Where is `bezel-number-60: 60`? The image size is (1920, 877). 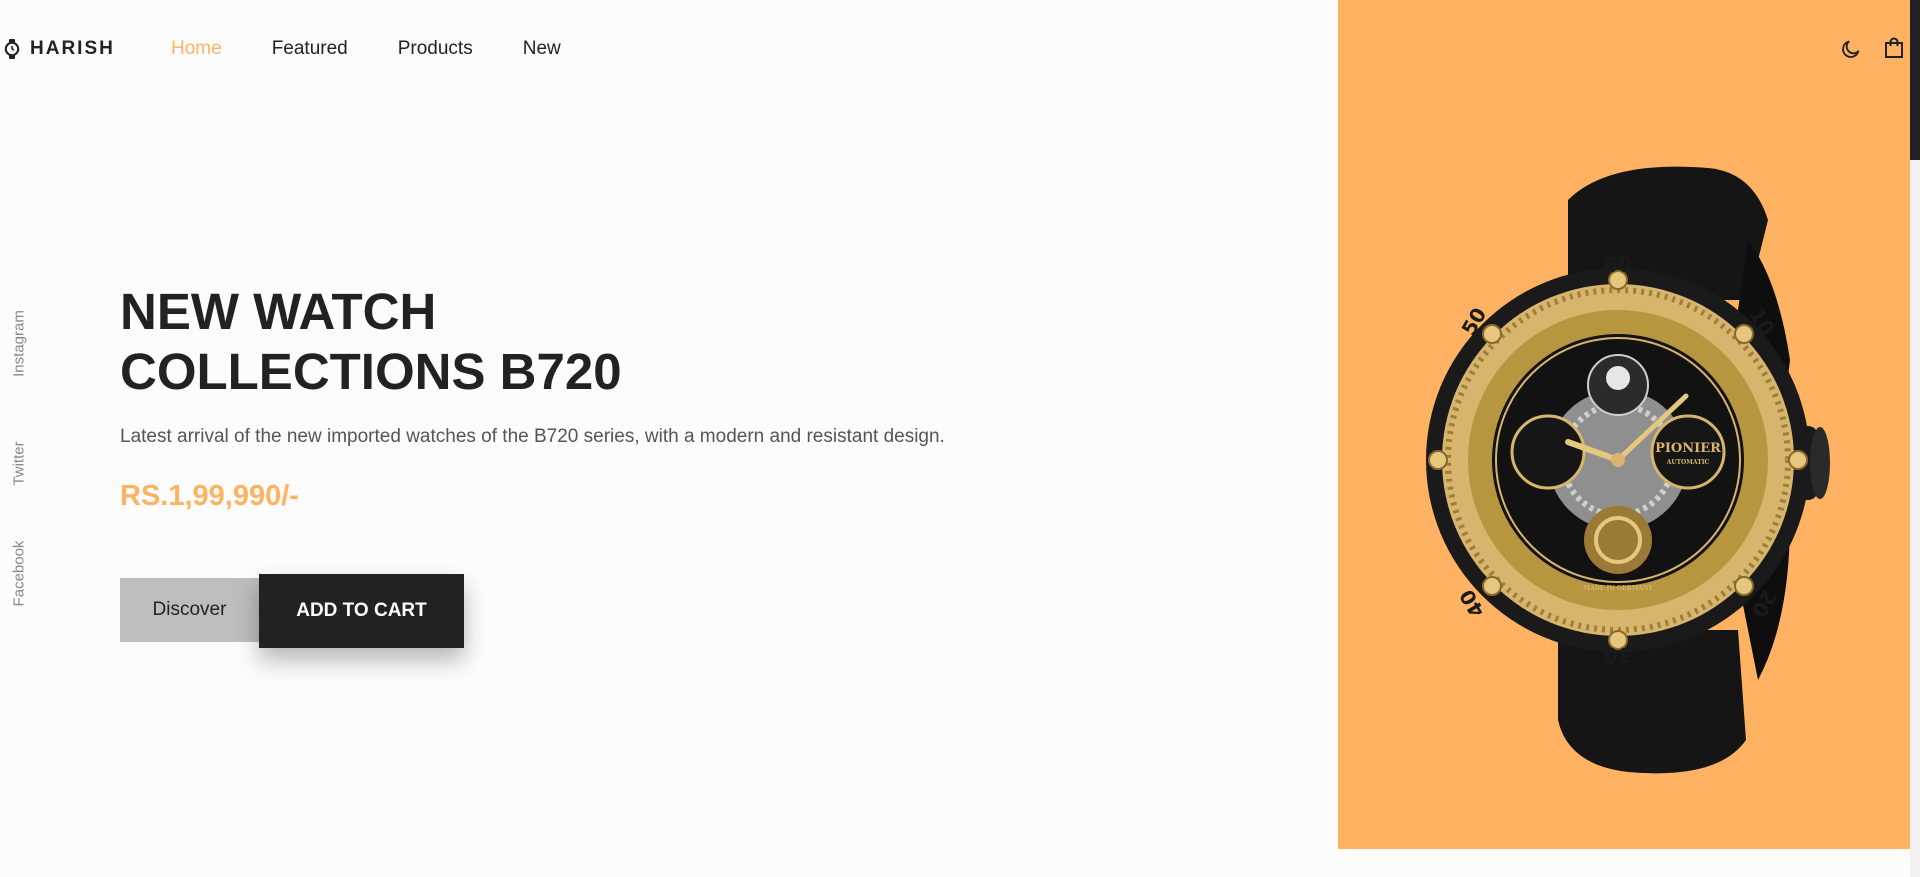
bezel-number-60: 60 is located at coordinates (1618, 265).